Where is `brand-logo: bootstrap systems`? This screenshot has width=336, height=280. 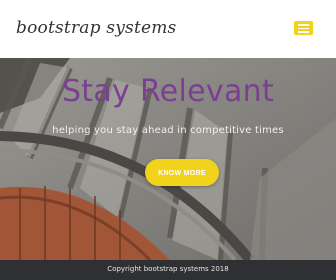
brand-logo: bootstrap systems is located at coordinates (96, 28).